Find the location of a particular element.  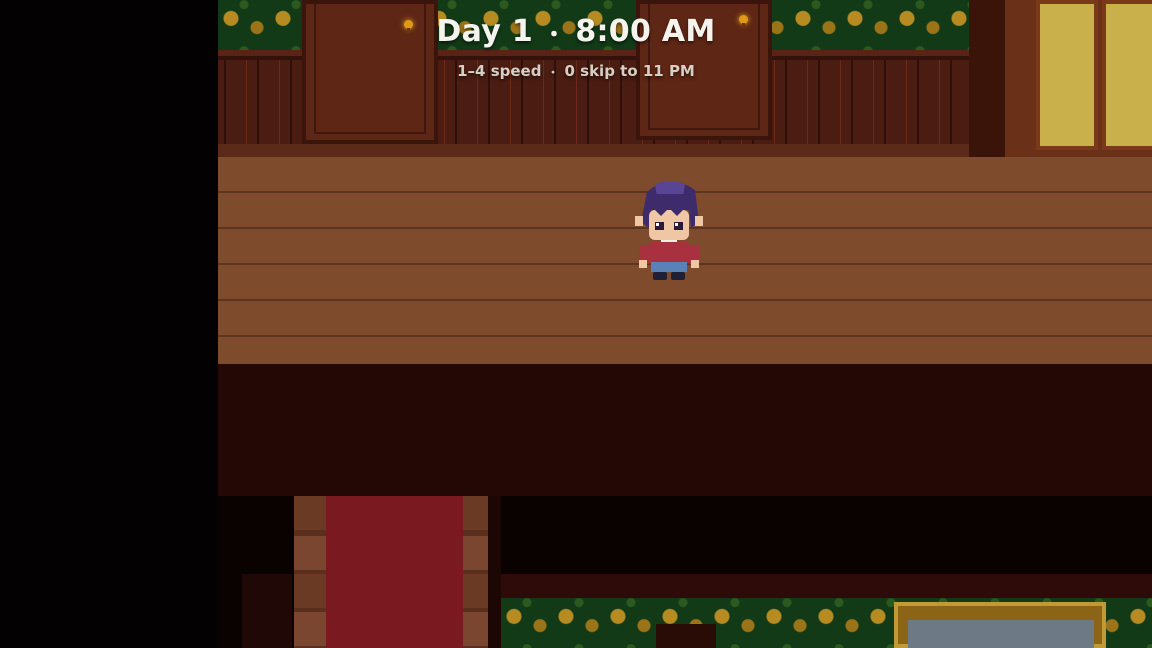

time-label: 8:00 AM is located at coordinates (645, 31).